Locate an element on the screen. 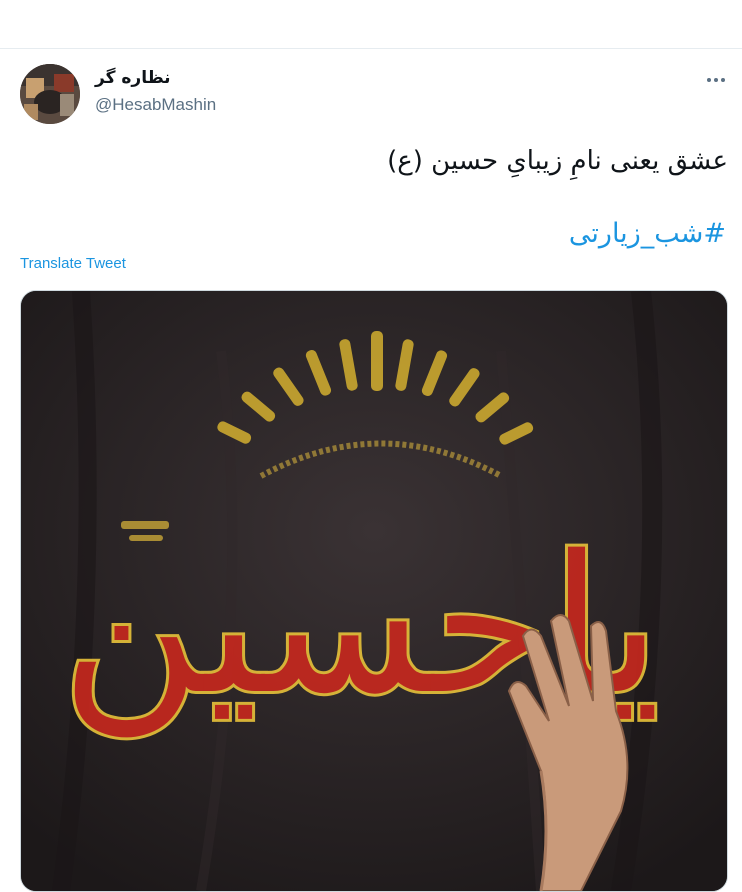  profile-photo-icon is located at coordinates (50, 94).